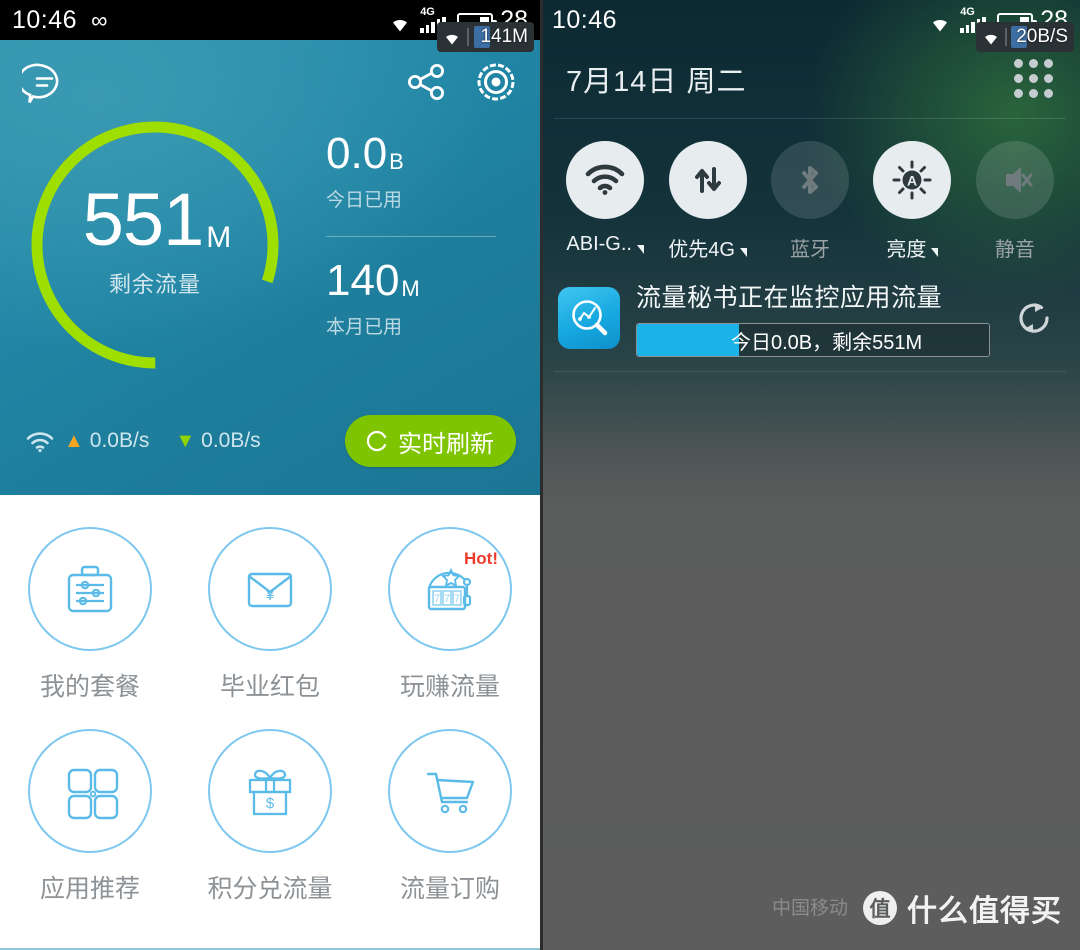 This screenshot has width=1080, height=950. What do you see at coordinates (449, 889) in the screenshot?
I see `feature-label: 流量订购` at bounding box center [449, 889].